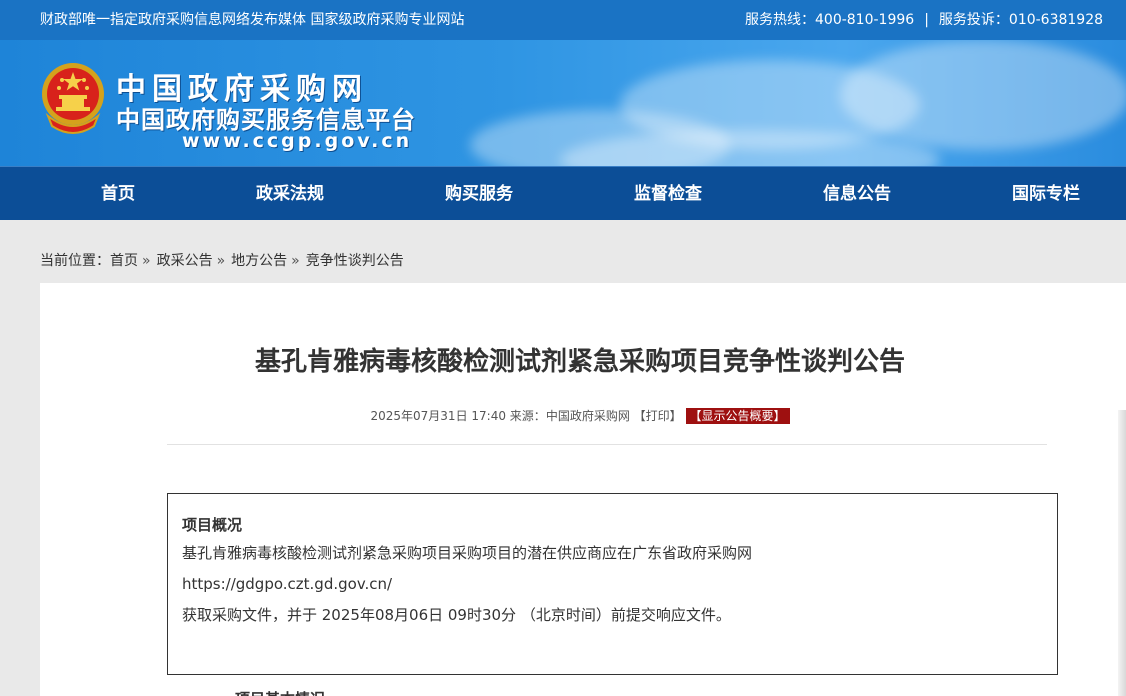  Describe the element at coordinates (737, 416) in the screenshot. I see `show-summary-button: 【显示公告概要】` at that location.